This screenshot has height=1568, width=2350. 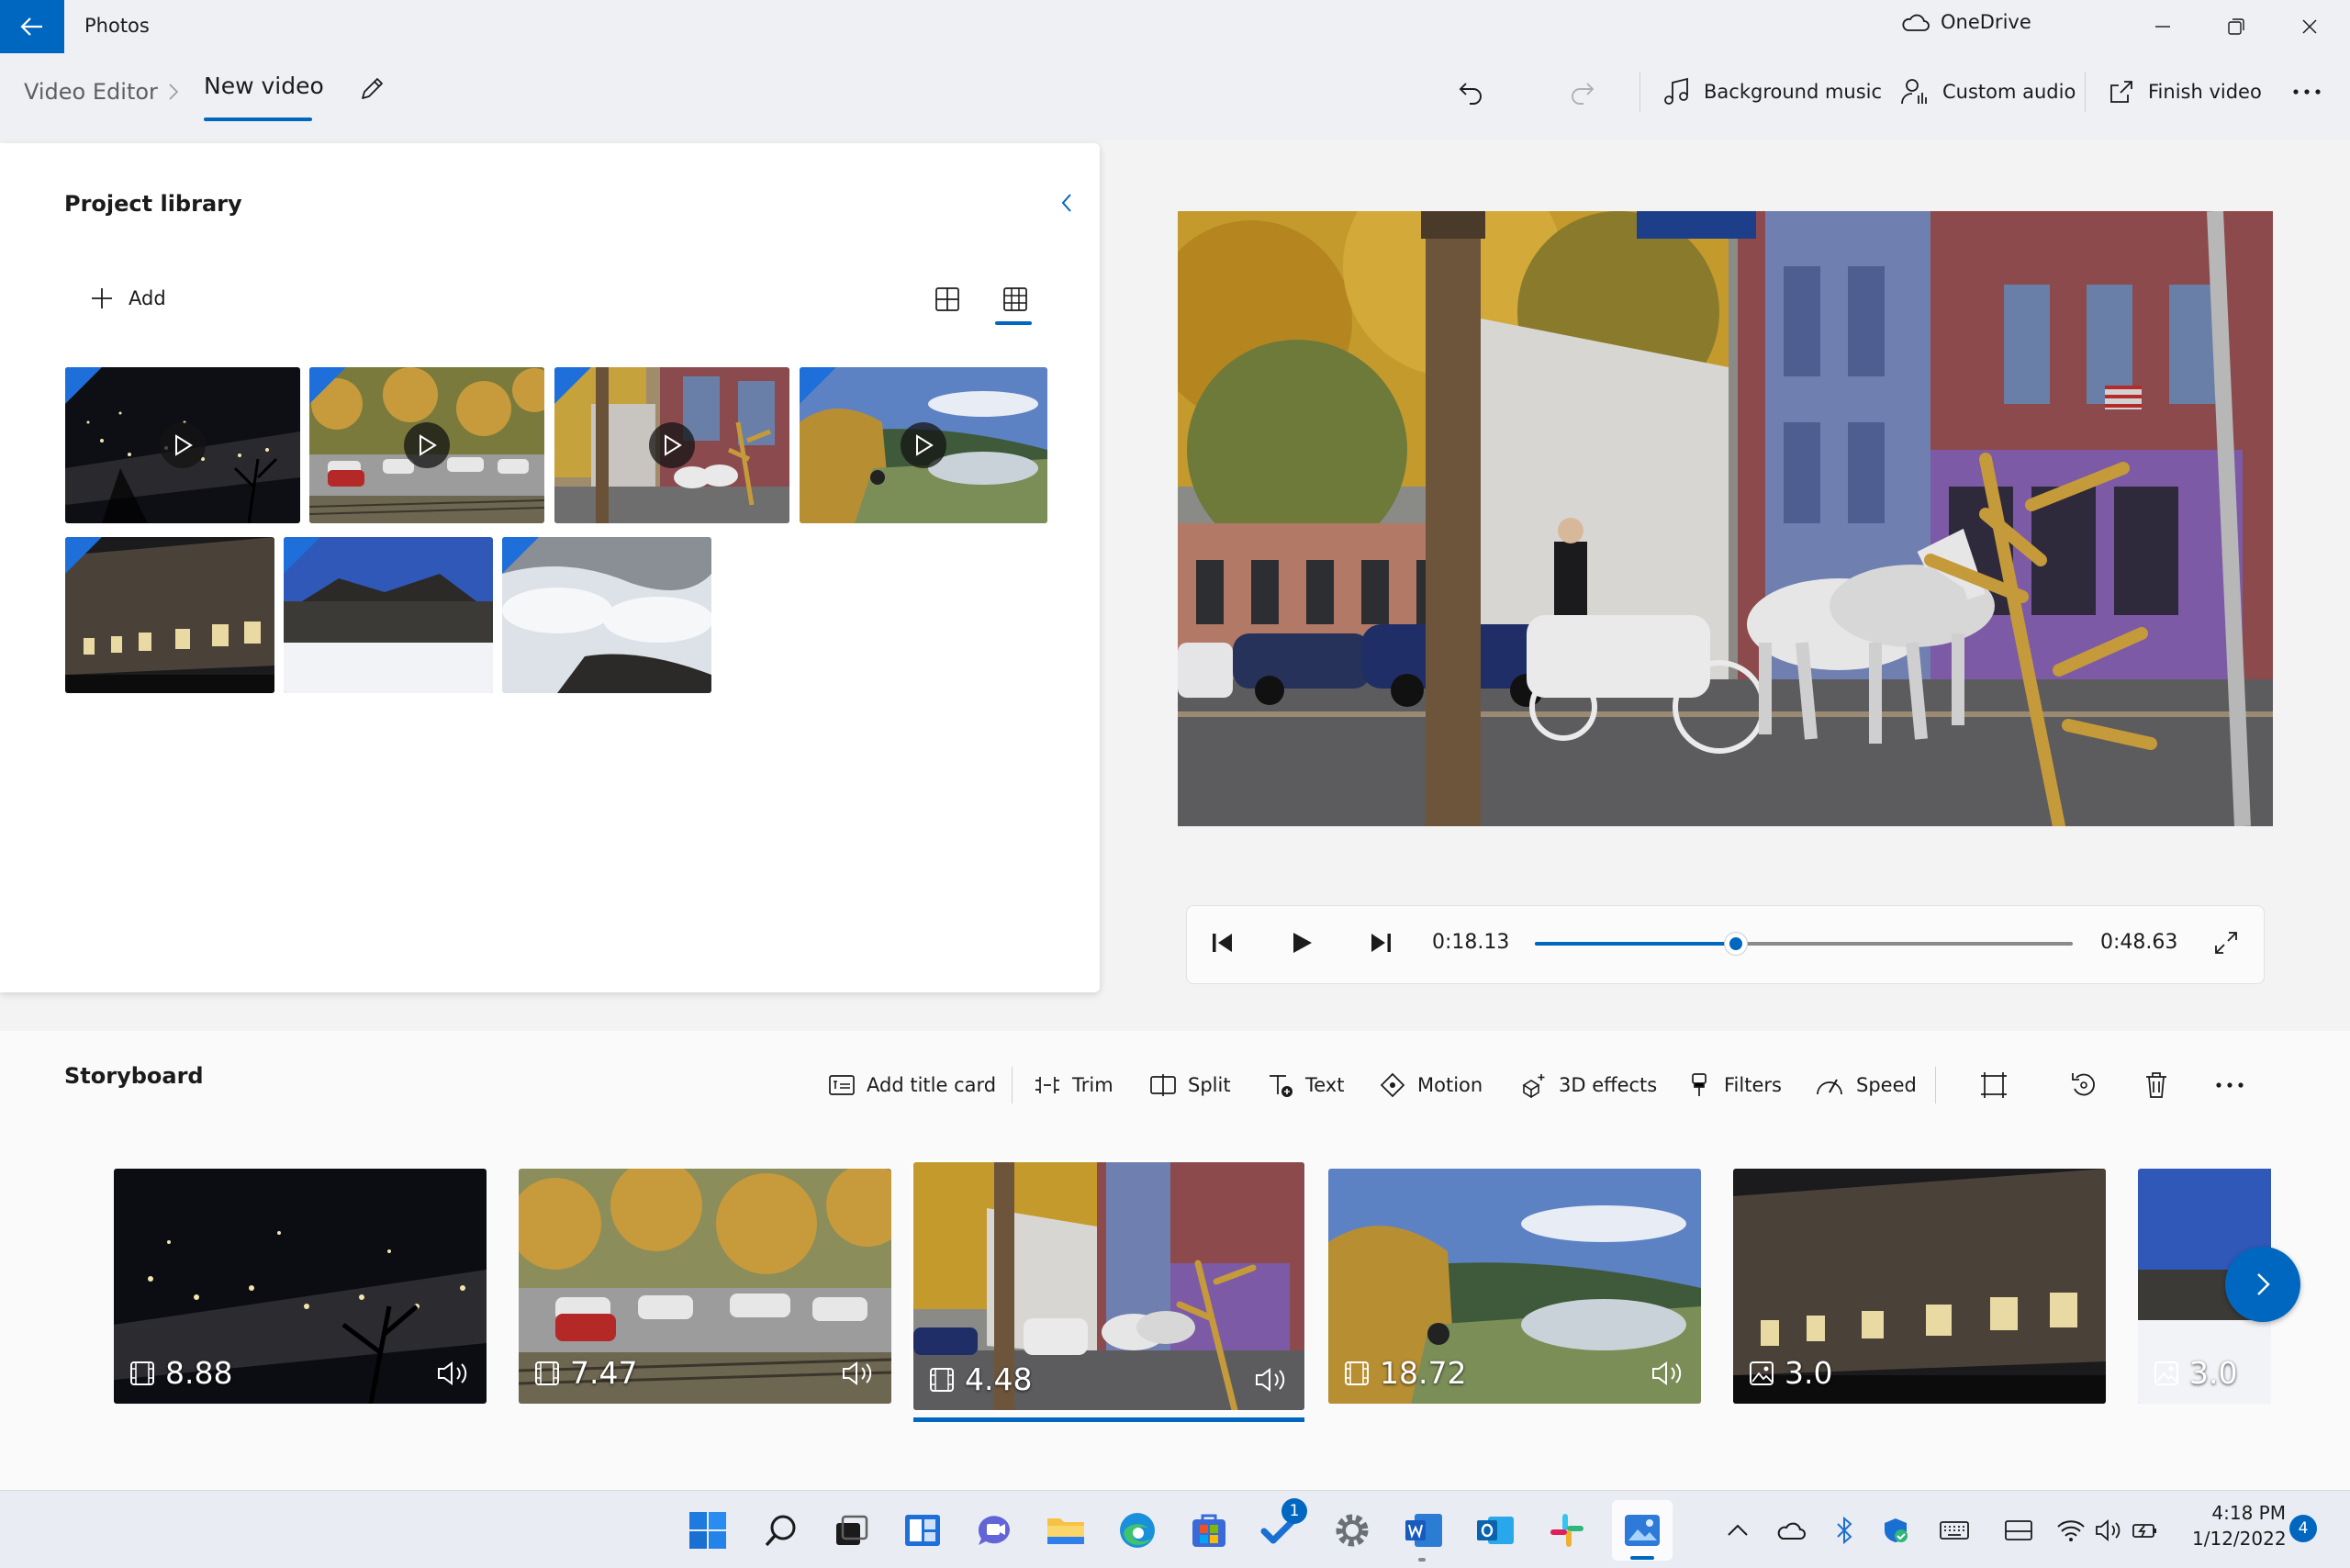 What do you see at coordinates (371, 89) in the screenshot?
I see `pencil-icon` at bounding box center [371, 89].